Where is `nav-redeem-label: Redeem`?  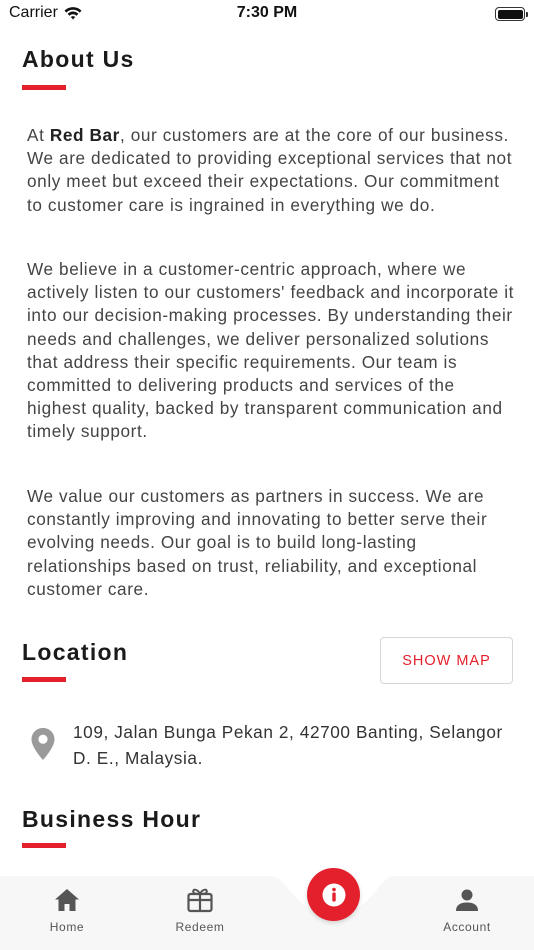
nav-redeem-label: Redeem is located at coordinates (200, 927).